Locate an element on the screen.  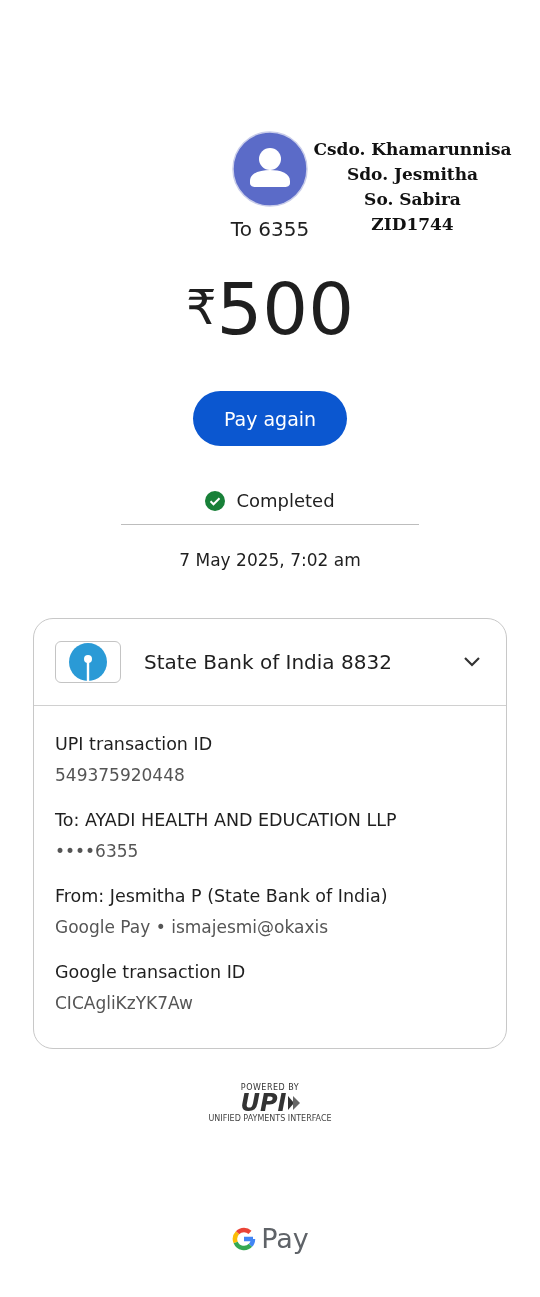
detail-label: To: AYADI HEALTH AND EDUCATION LLP is located at coordinates (226, 820).